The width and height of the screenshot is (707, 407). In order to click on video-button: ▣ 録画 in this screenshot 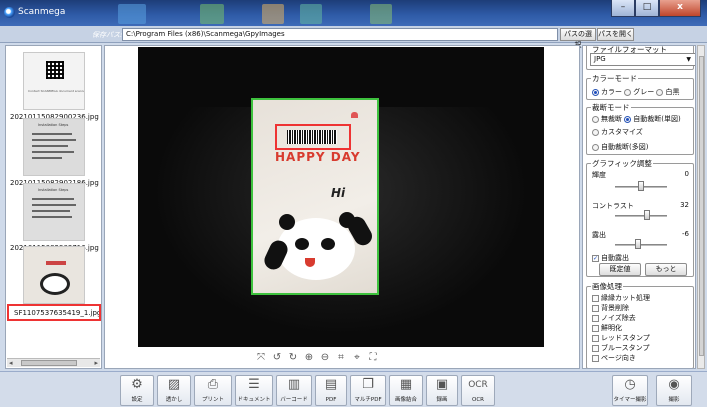, I will do `click(442, 390)`.